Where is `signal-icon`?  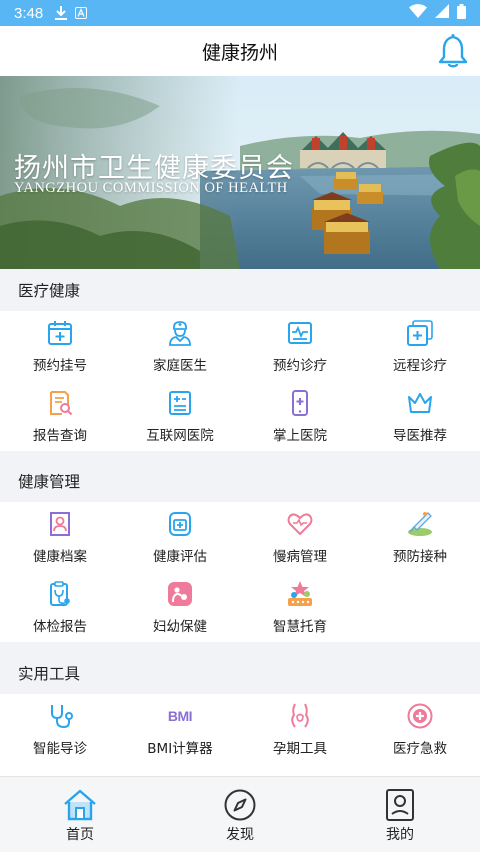
signal-icon is located at coordinates (442, 13).